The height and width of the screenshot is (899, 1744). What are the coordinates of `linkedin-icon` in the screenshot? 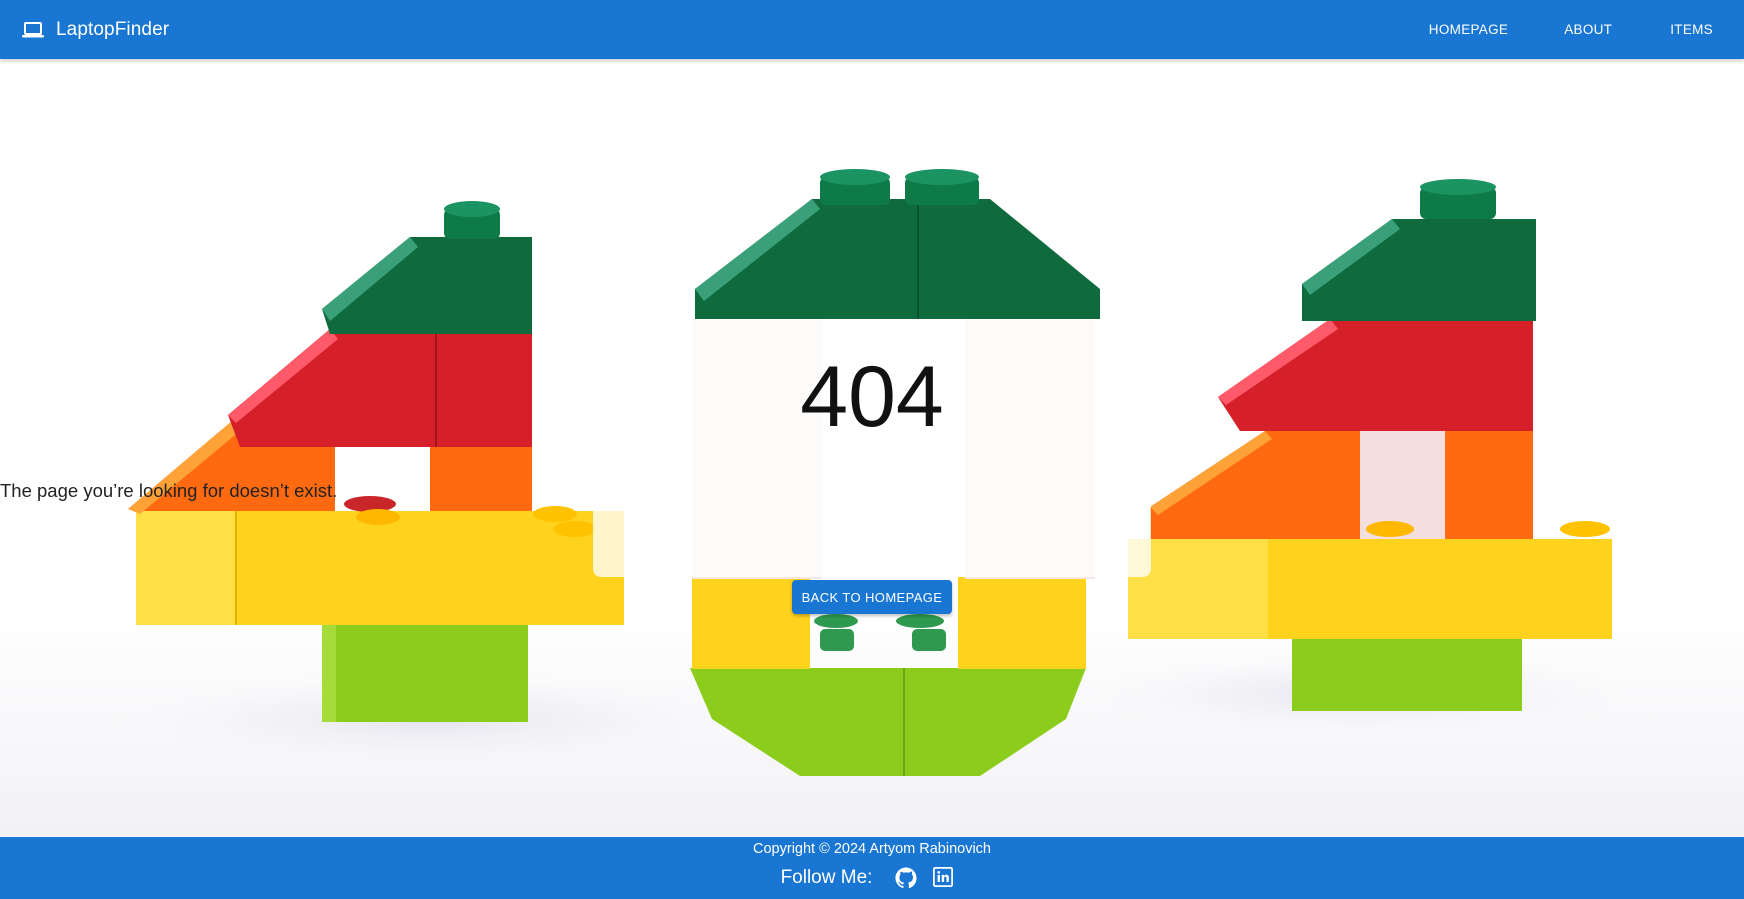 It's located at (944, 878).